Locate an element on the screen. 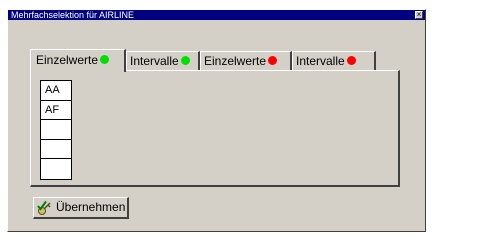 The image size is (478, 240). tab-intervalle-exclude: Intervalle is located at coordinates (334, 61).